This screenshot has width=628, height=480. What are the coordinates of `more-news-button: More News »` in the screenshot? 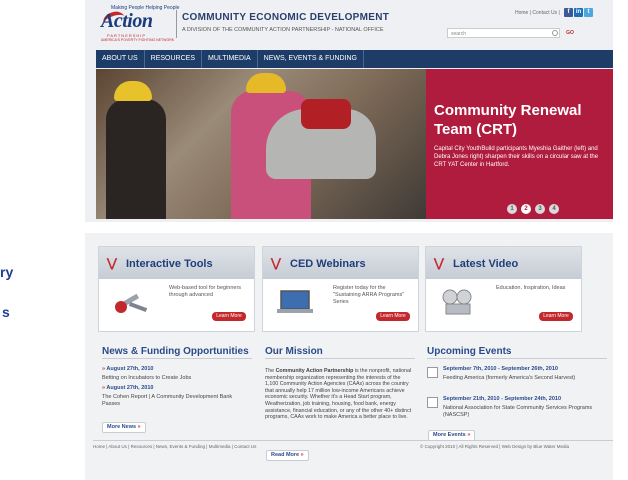 It's located at (124, 427).